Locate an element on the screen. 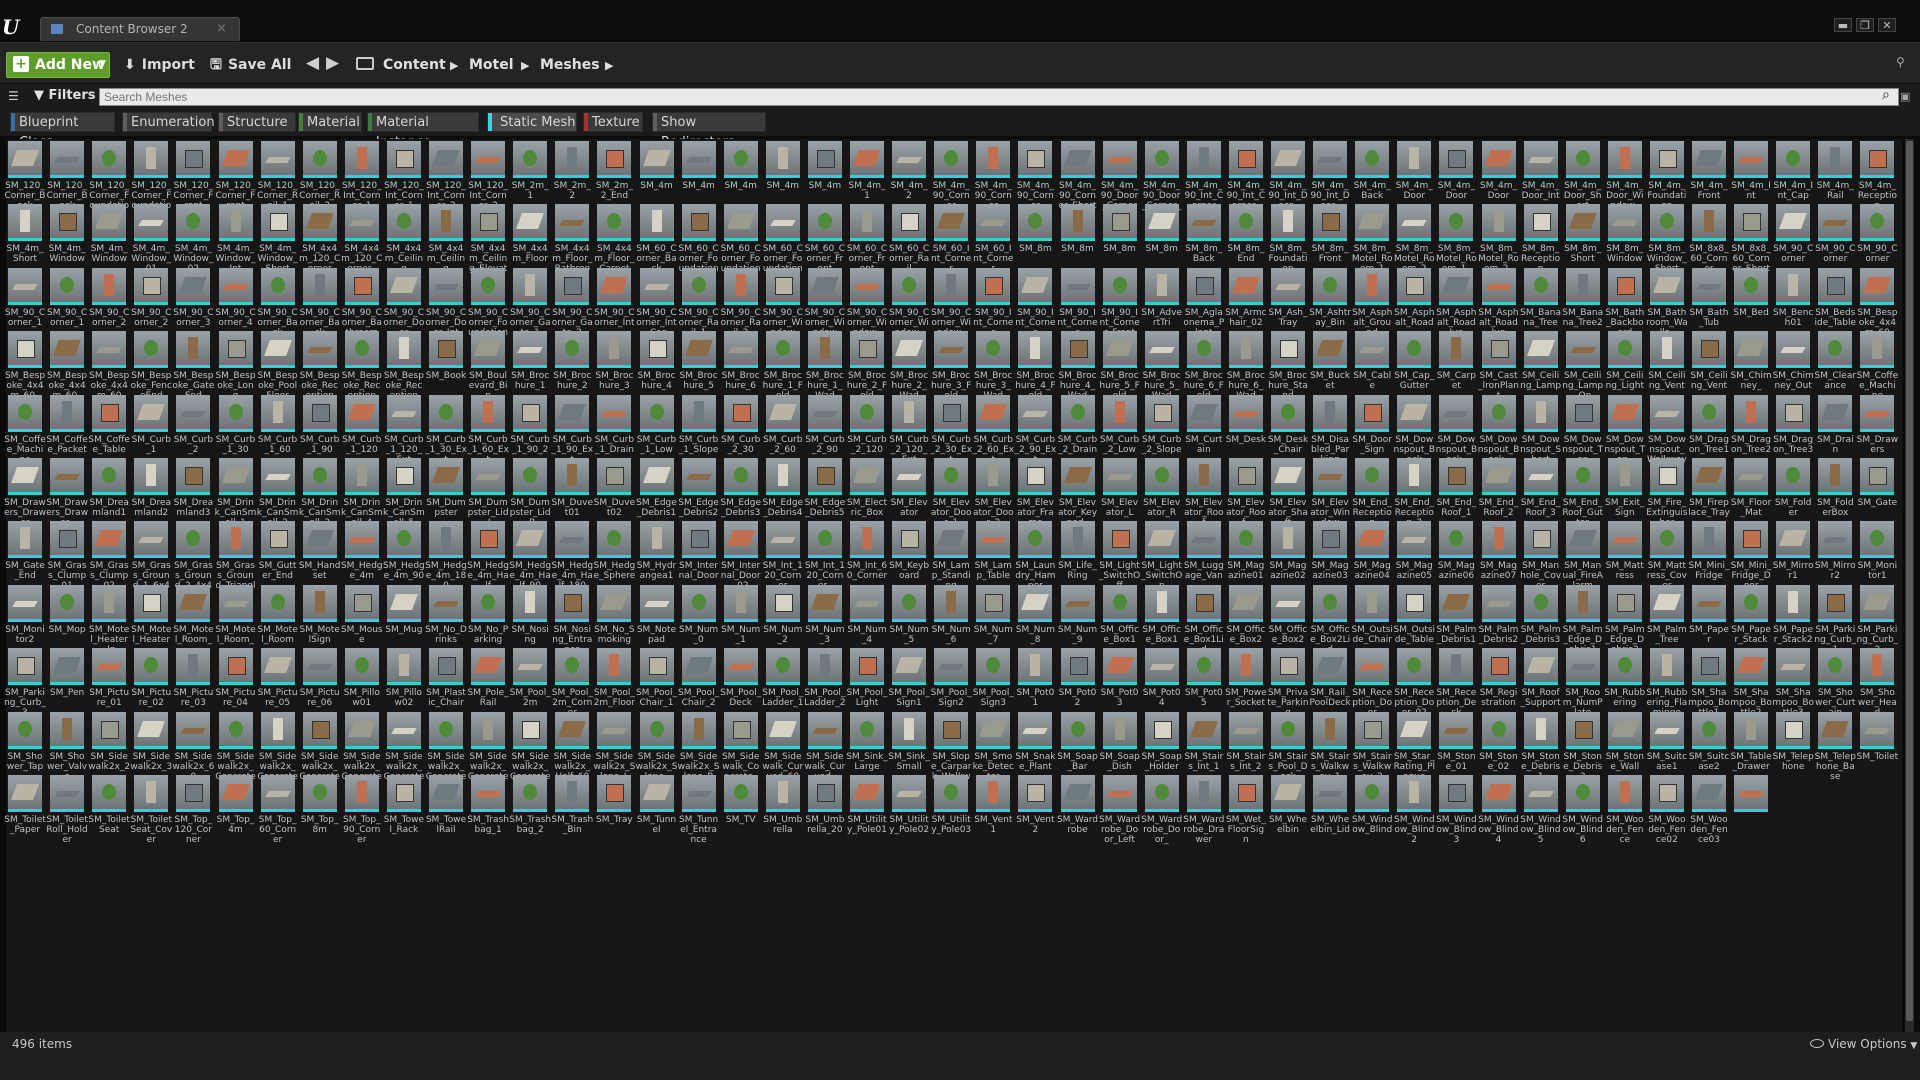 The width and height of the screenshot is (1920, 1080). asset-tile: SM_Wardrobe_Drawer is located at coordinates (1206, 814).